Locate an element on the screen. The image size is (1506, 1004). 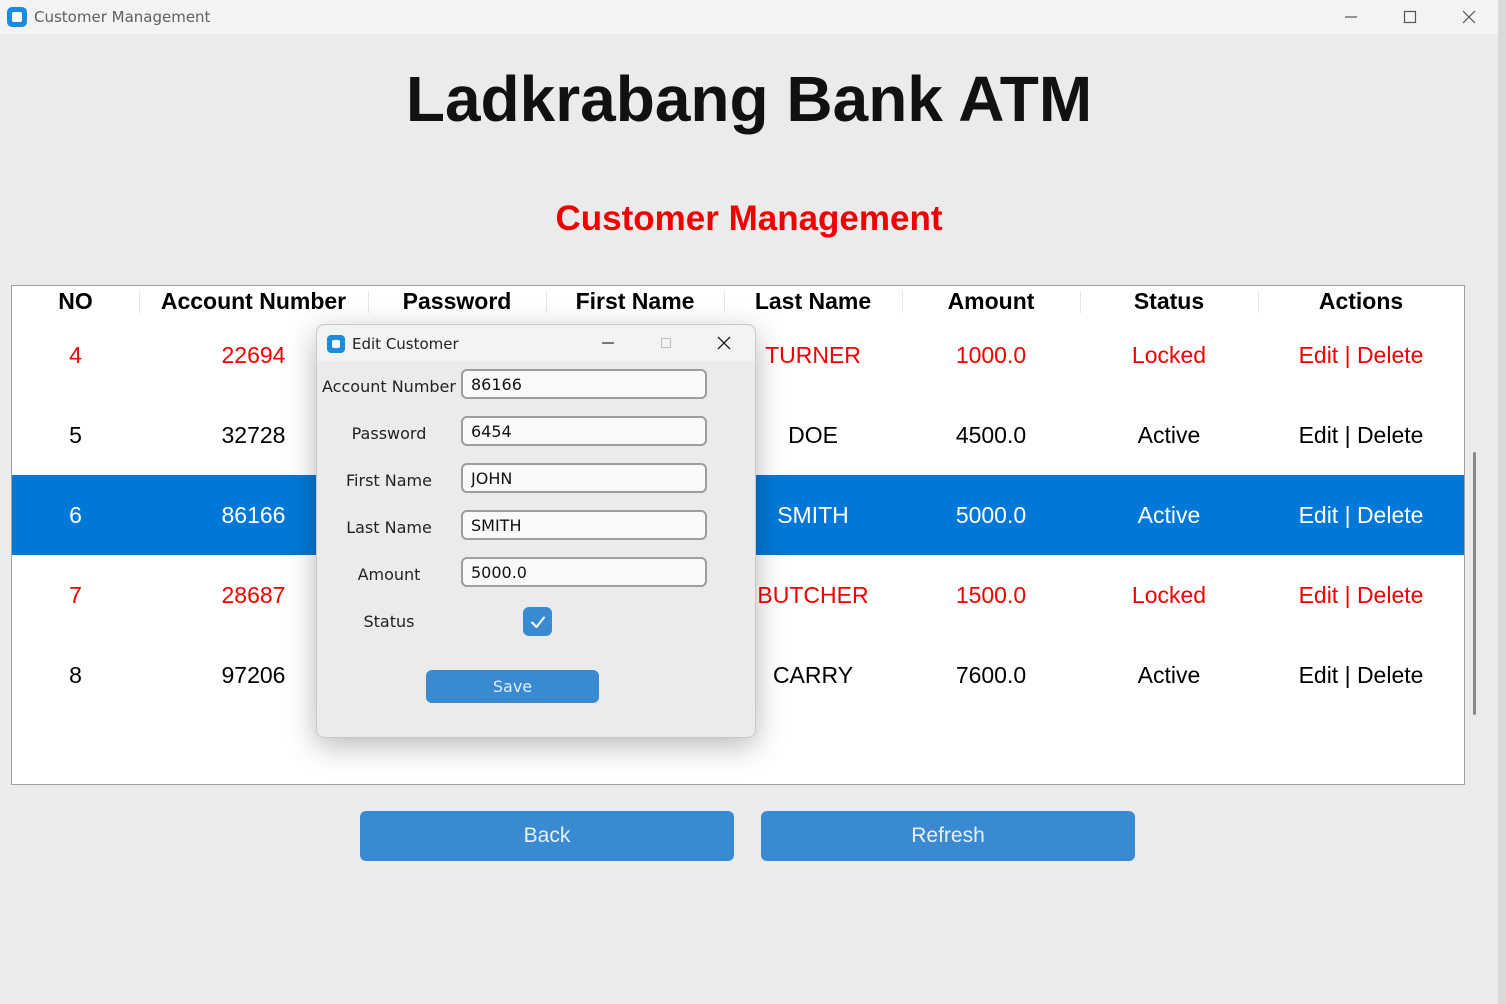
window-titlebar: Customer Management is located at coordinates (753, 17).